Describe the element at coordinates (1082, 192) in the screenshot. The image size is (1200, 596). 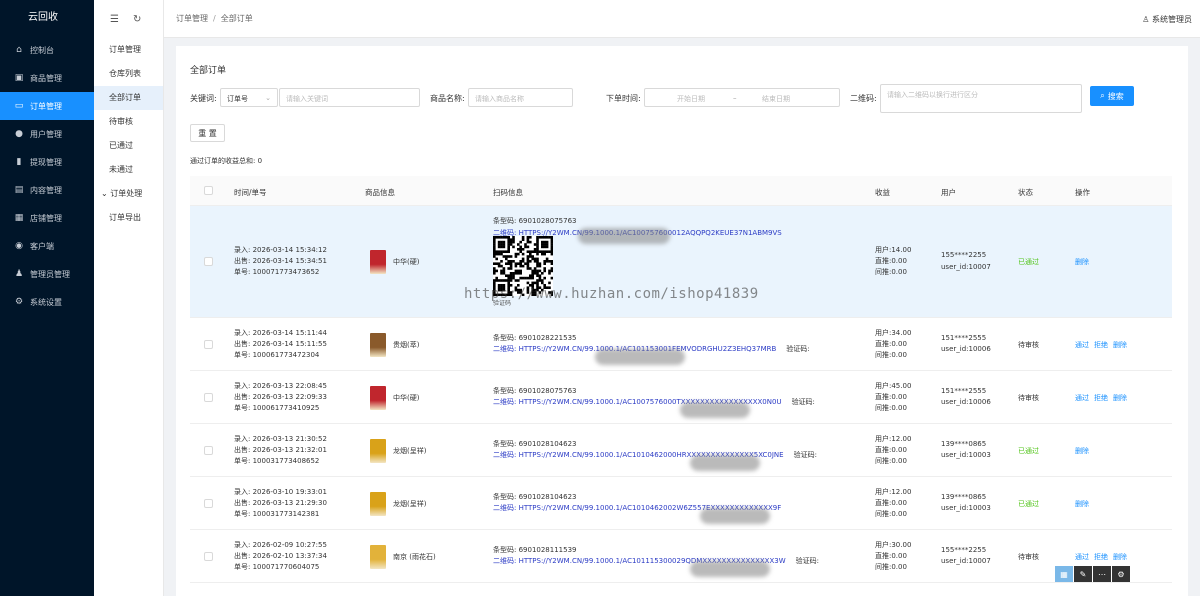
I see `column-header: 操作` at that location.